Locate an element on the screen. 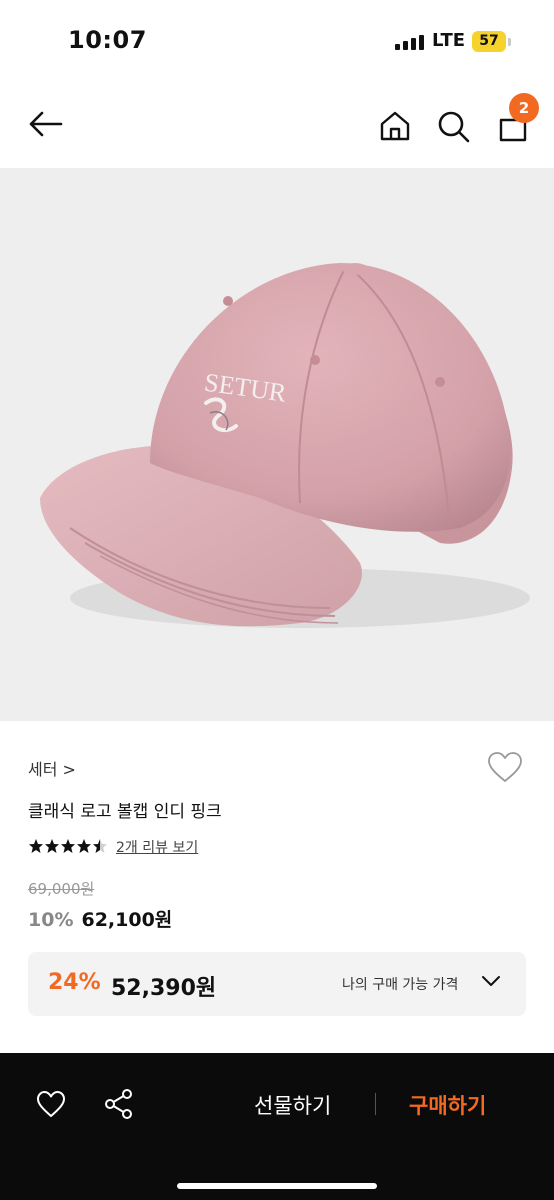 Image resolution: width=554 pixels, height=1200 pixels. home-icon is located at coordinates (395, 126).